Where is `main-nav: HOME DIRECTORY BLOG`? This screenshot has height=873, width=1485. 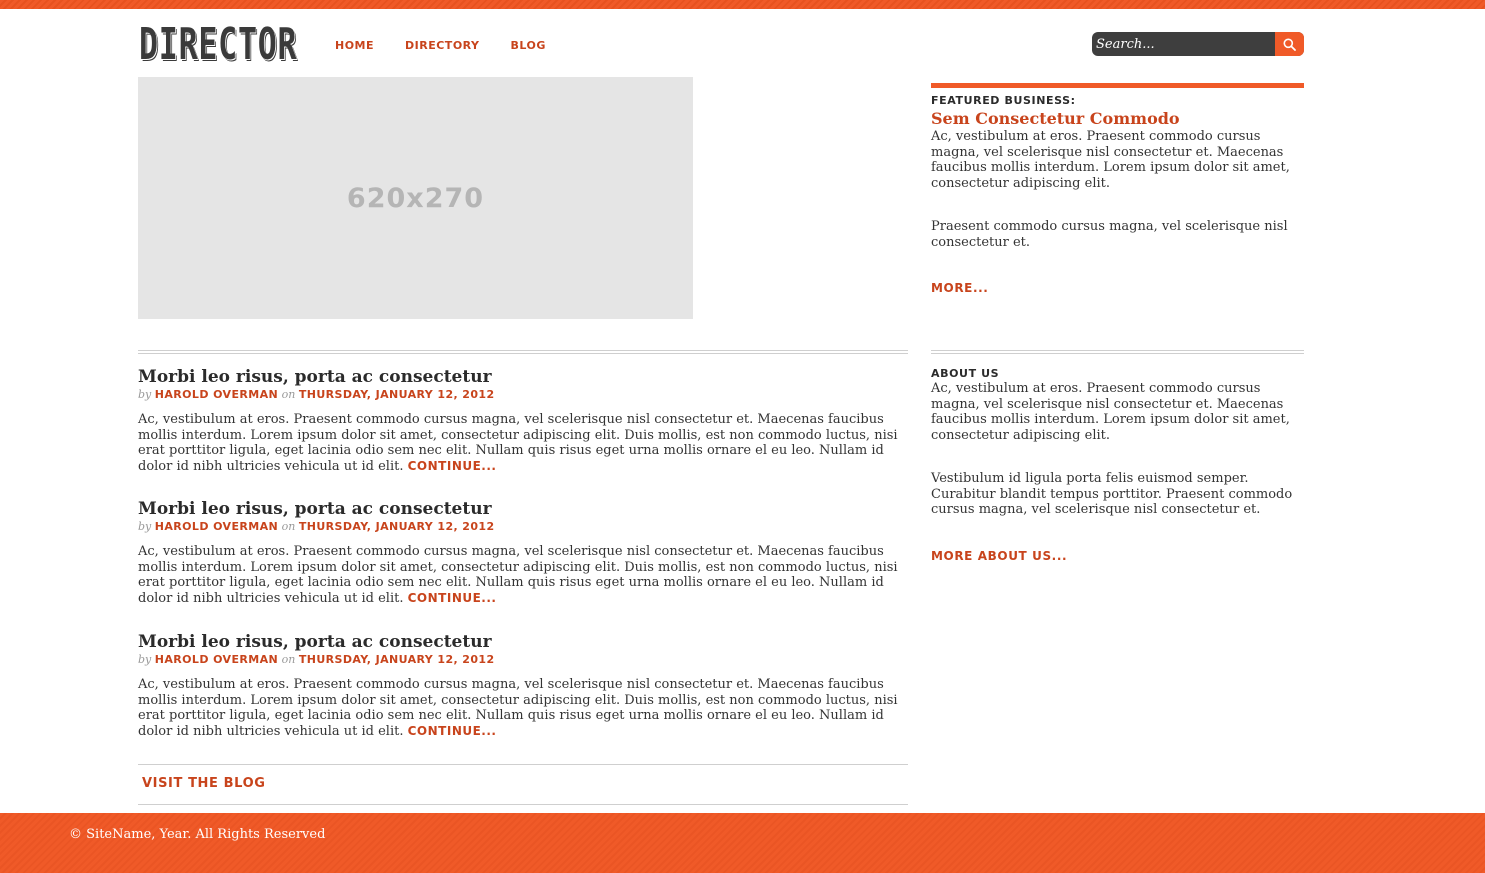 main-nav: HOME DIRECTORY BLOG is located at coordinates (440, 46).